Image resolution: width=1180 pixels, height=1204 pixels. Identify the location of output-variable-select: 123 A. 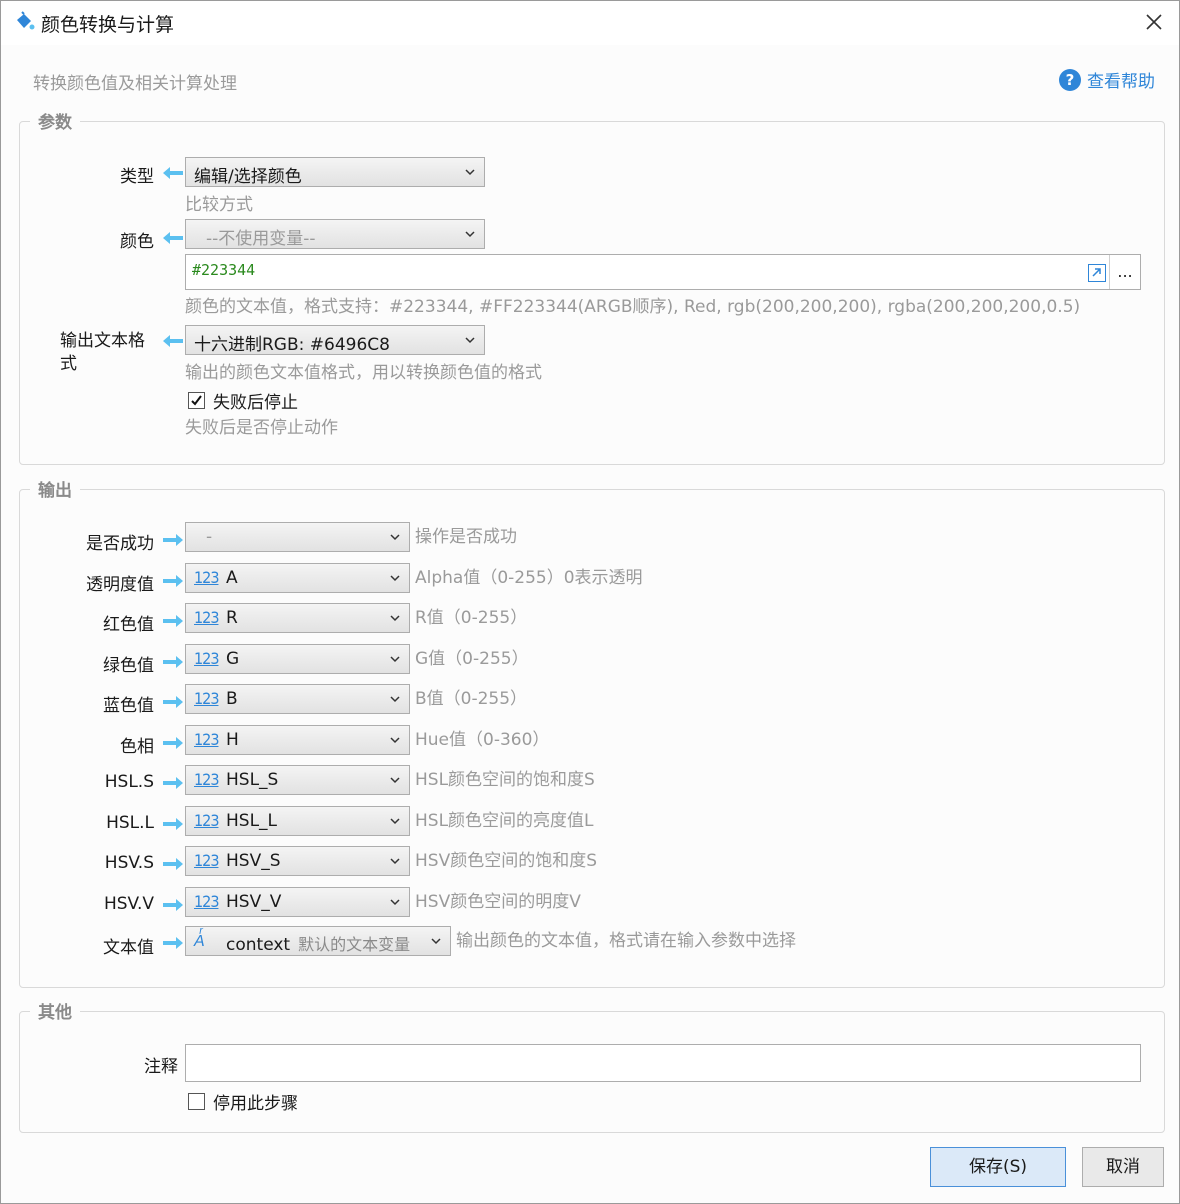
(297, 577).